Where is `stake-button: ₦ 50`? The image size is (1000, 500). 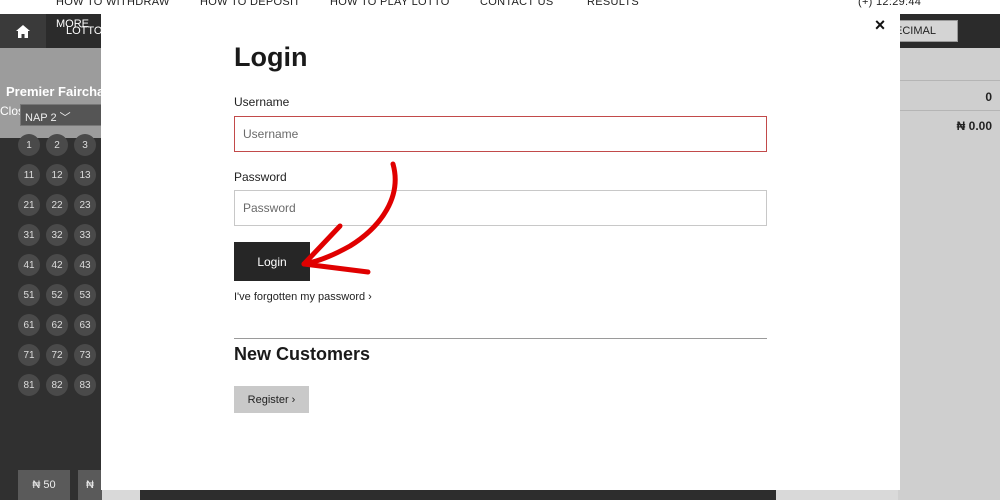 stake-button: ₦ 50 is located at coordinates (44, 485).